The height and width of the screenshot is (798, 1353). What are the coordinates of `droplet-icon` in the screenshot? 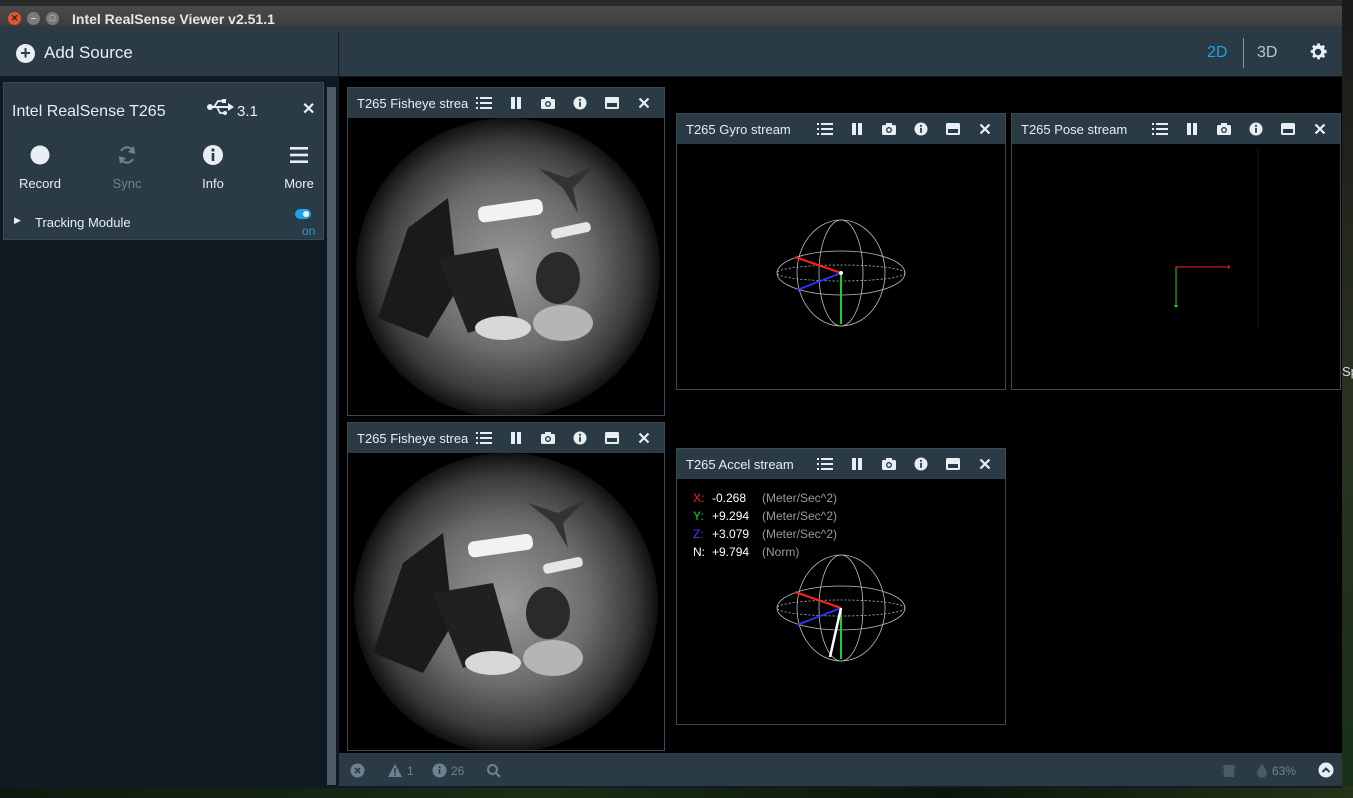 It's located at (1262, 771).